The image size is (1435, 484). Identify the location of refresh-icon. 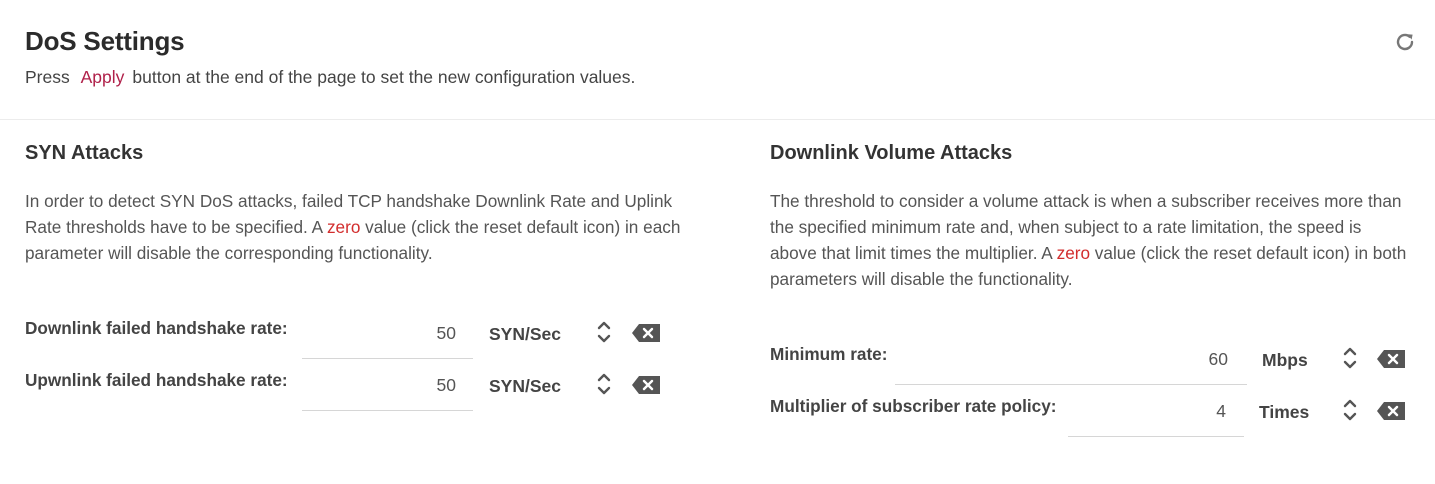
(1405, 42).